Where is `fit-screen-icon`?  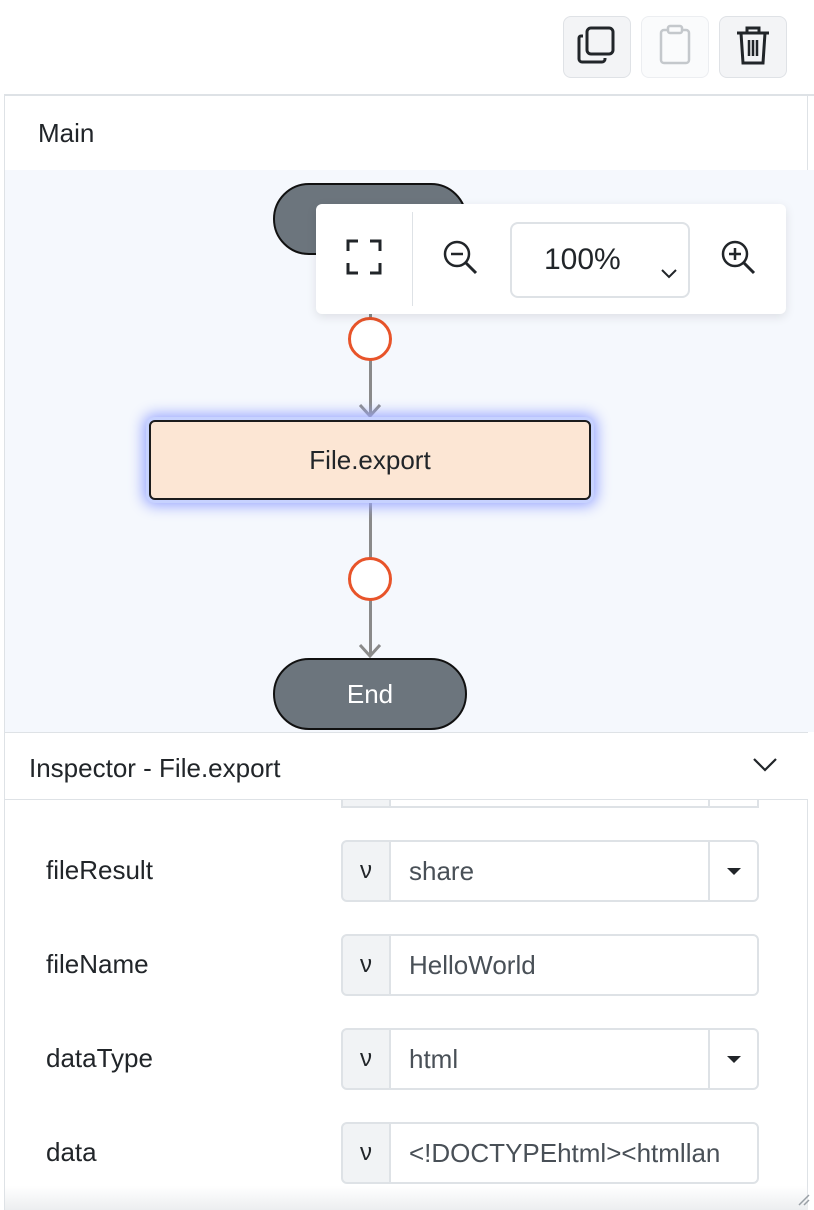
fit-screen-icon is located at coordinates (364, 259).